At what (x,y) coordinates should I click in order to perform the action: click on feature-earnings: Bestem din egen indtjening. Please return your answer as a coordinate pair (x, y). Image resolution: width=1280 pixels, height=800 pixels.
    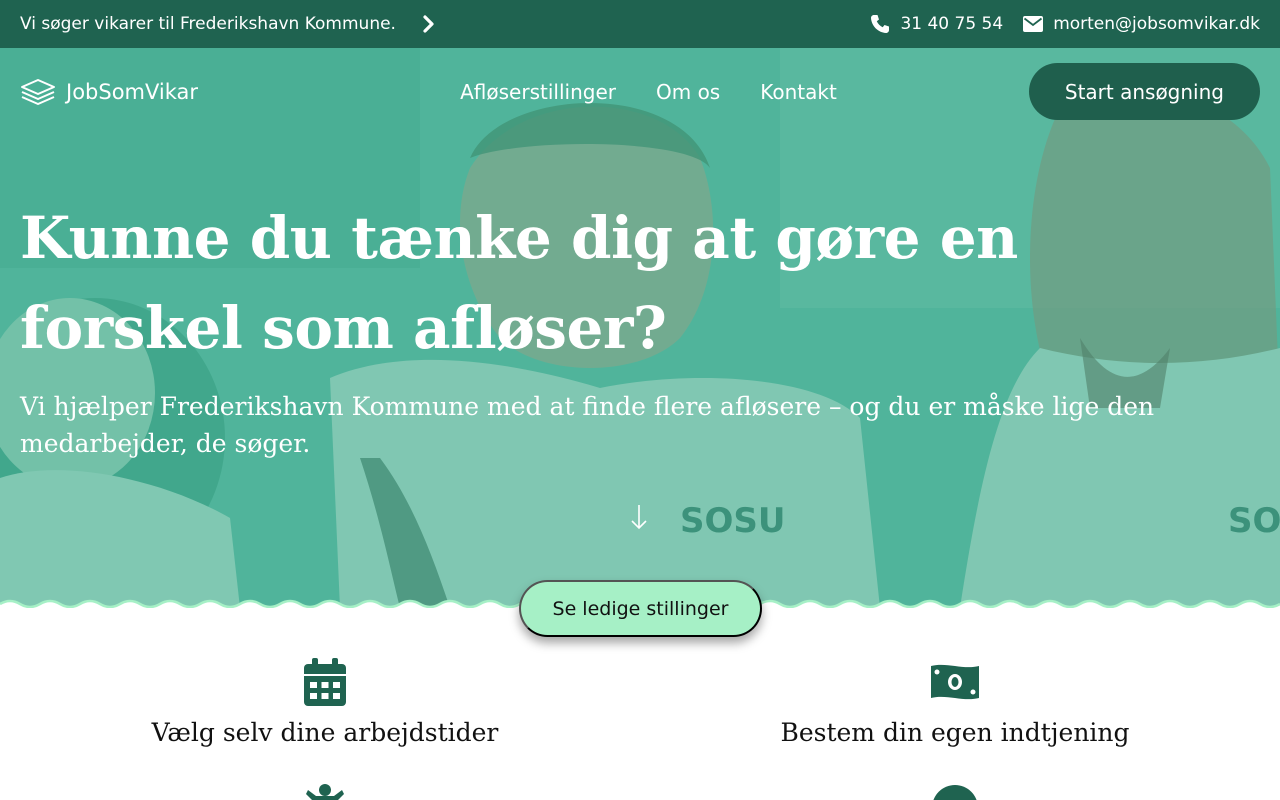
    Looking at the image, I should click on (955, 702).